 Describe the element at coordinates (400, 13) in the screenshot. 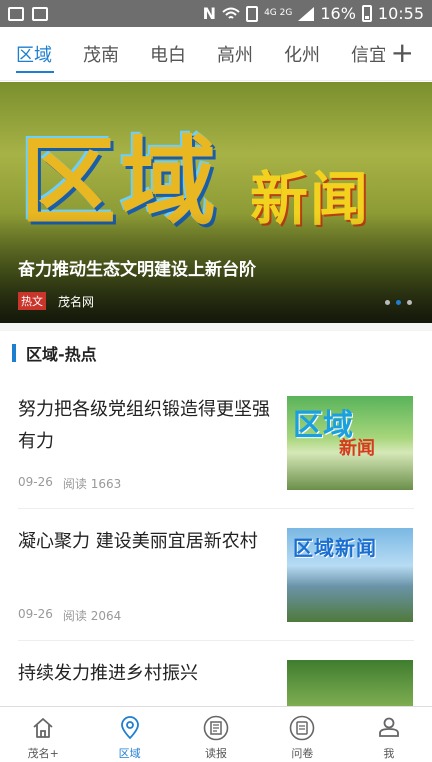

I see `clock-time: 10:55` at that location.